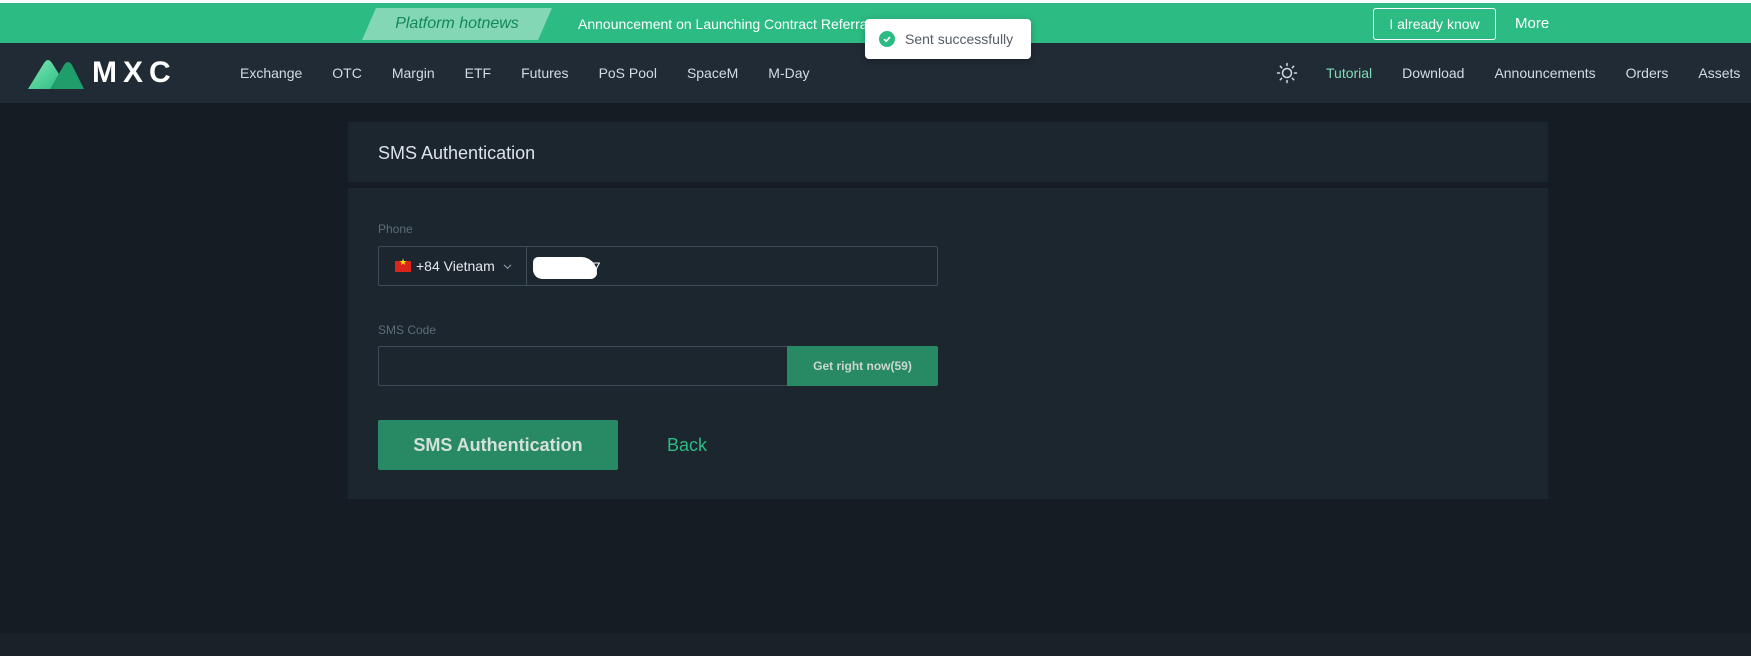  Describe the element at coordinates (347, 73) in the screenshot. I see `nav-otc: OTC` at that location.